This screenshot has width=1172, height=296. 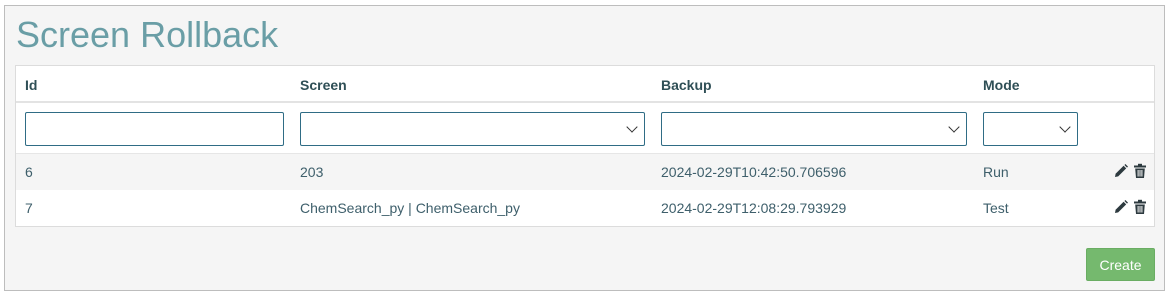 I want to click on column-header-screen: Screen, so click(x=323, y=85).